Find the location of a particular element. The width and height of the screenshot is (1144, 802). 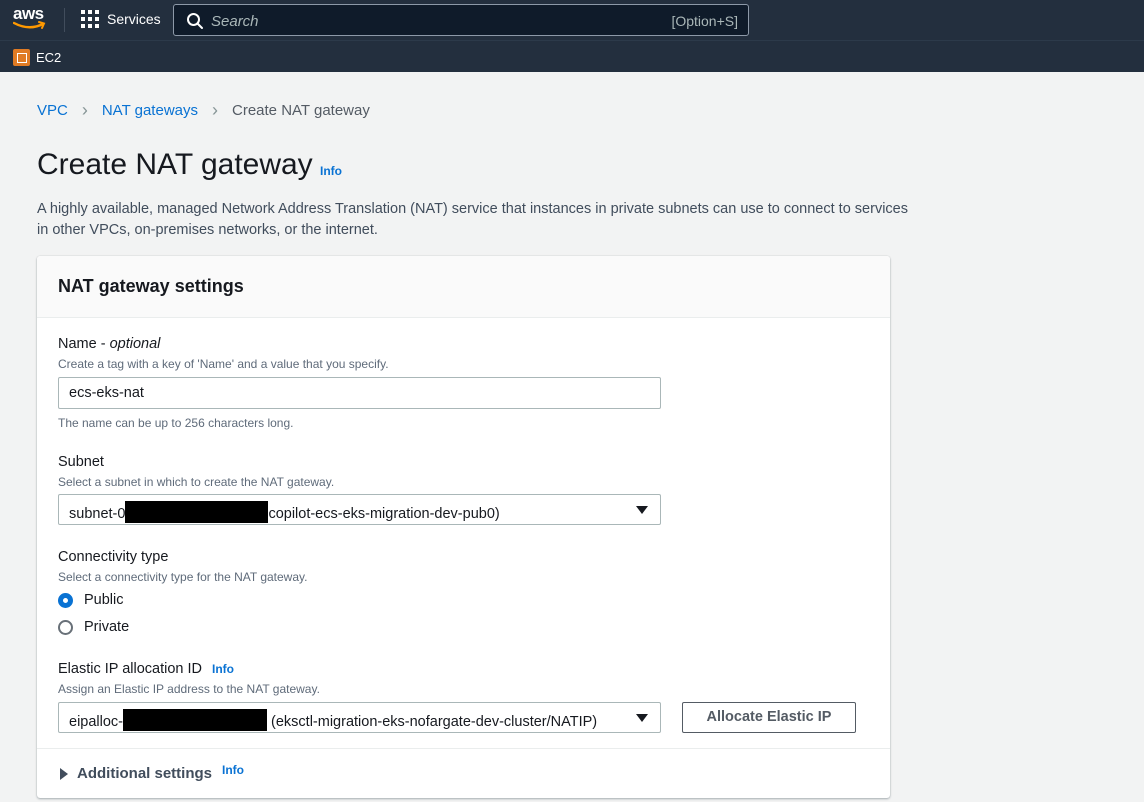

aws-logo-text: aws is located at coordinates (28, 13).